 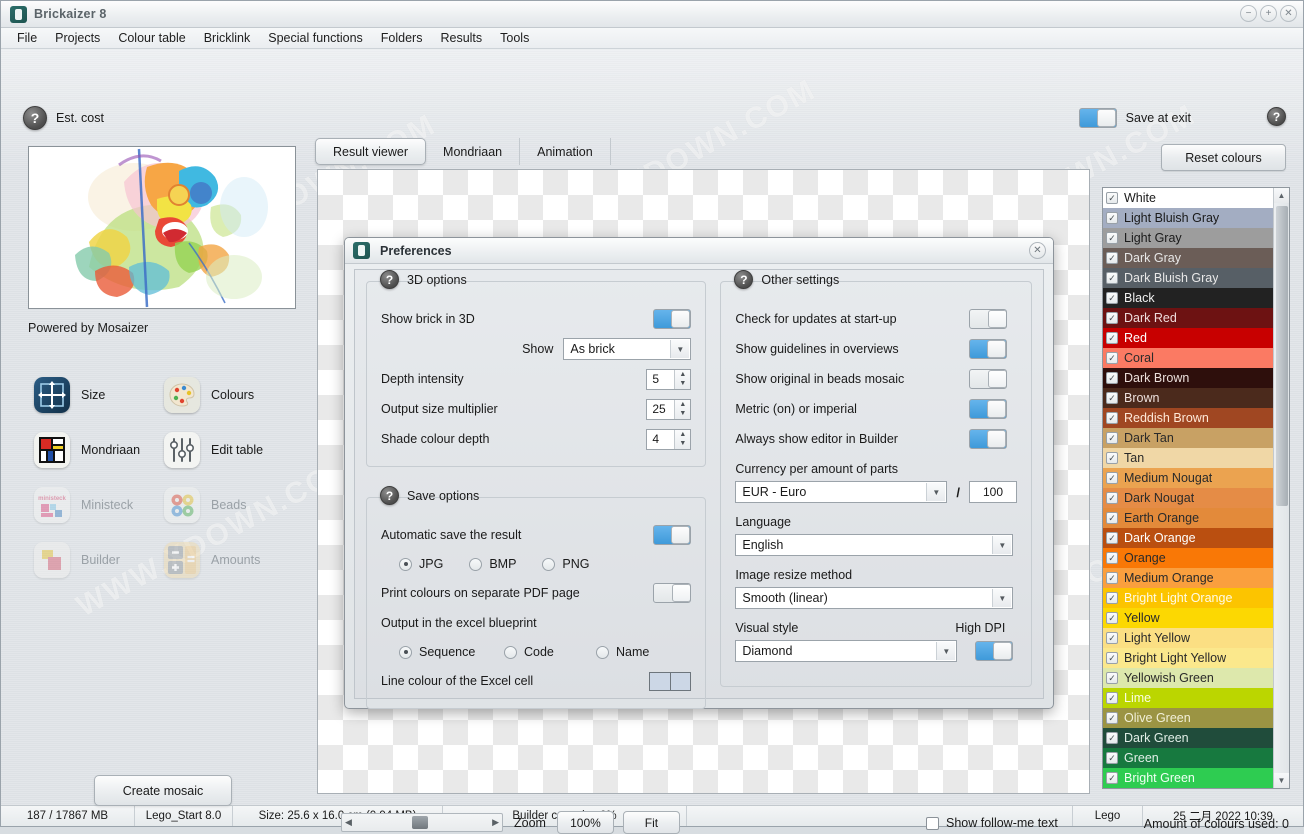 I want to click on resize-method-dropdown: Smooth (linear) ▼, so click(x=874, y=598).